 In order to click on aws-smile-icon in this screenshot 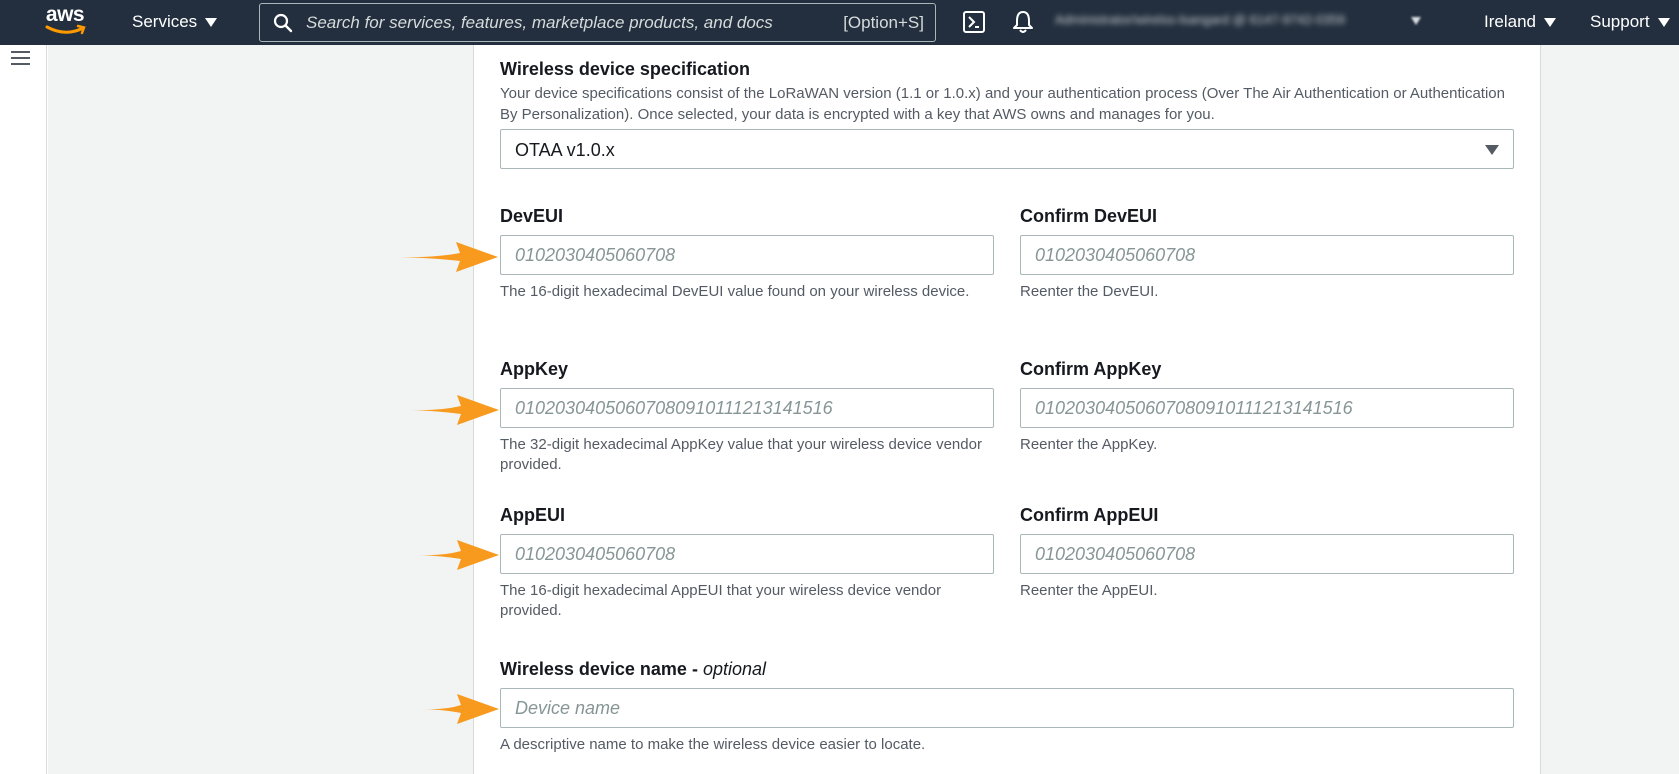, I will do `click(65, 29)`.